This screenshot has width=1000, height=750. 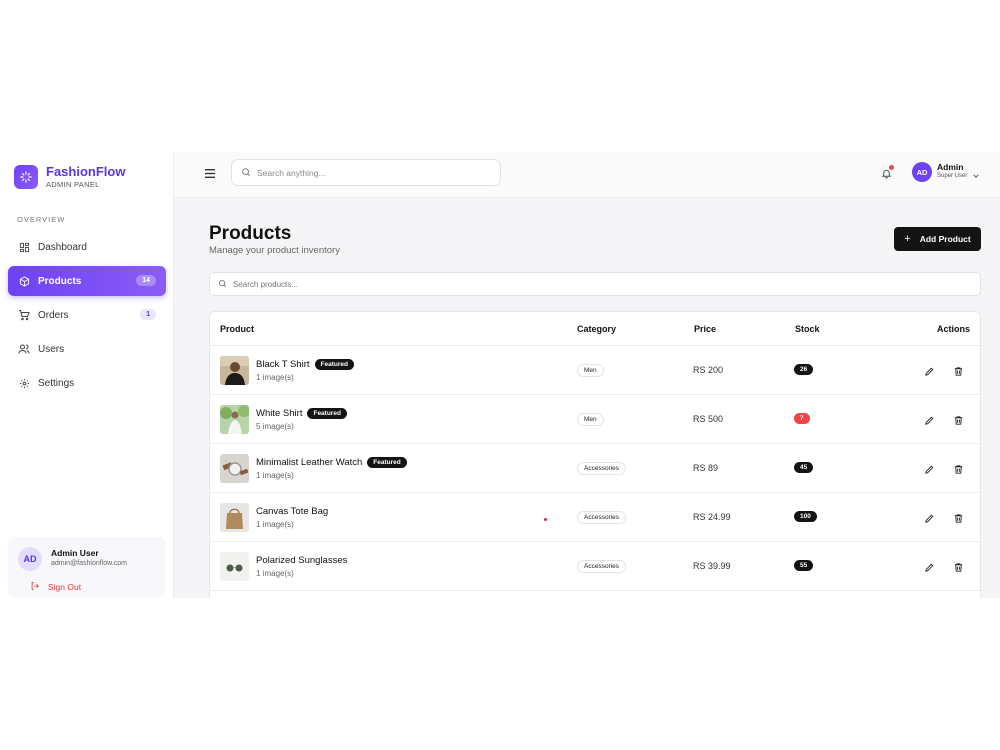 What do you see at coordinates (87, 349) in the screenshot?
I see `sidebar-item-users: Users` at bounding box center [87, 349].